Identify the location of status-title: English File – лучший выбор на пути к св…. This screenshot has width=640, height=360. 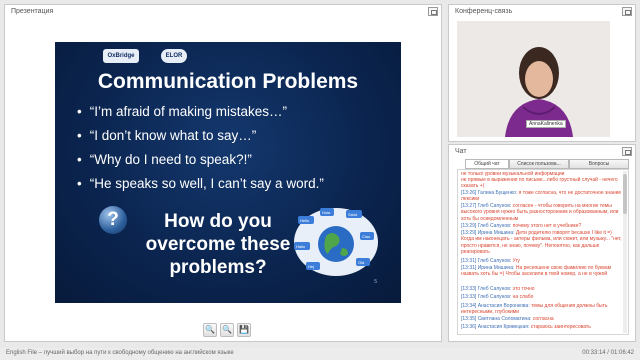
(120, 353).